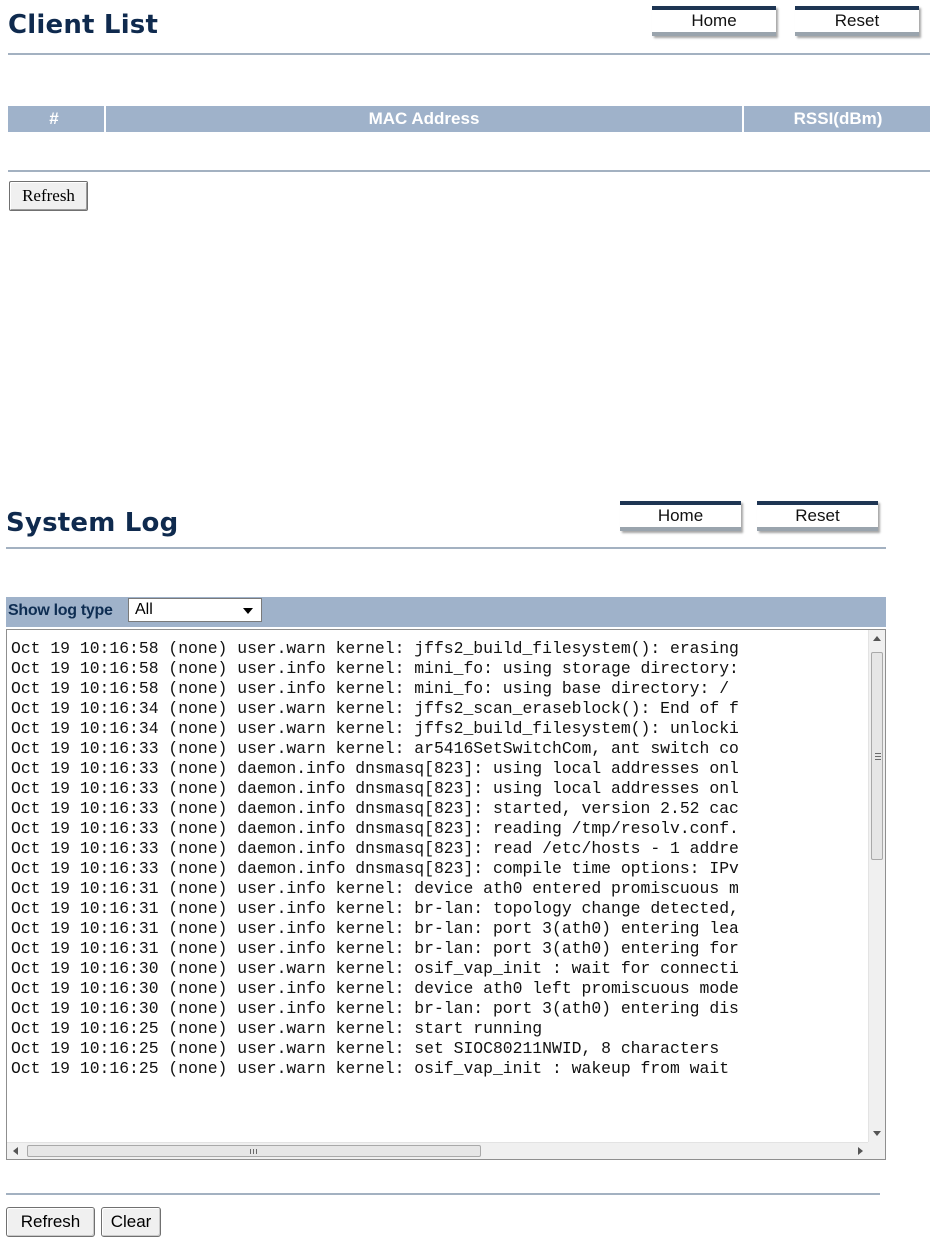 This screenshot has height=1242, width=934. What do you see at coordinates (876, 1150) in the screenshot?
I see `scroll-corner` at bounding box center [876, 1150].